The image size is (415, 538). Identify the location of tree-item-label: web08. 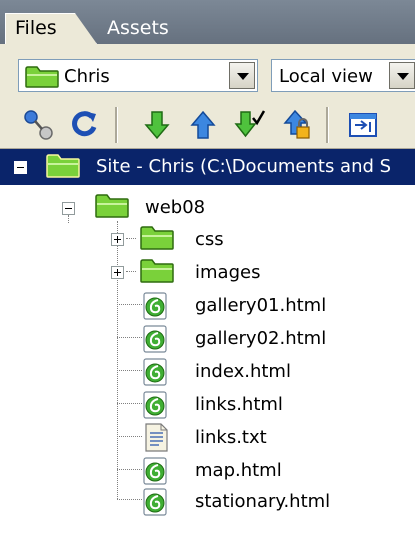
(175, 207).